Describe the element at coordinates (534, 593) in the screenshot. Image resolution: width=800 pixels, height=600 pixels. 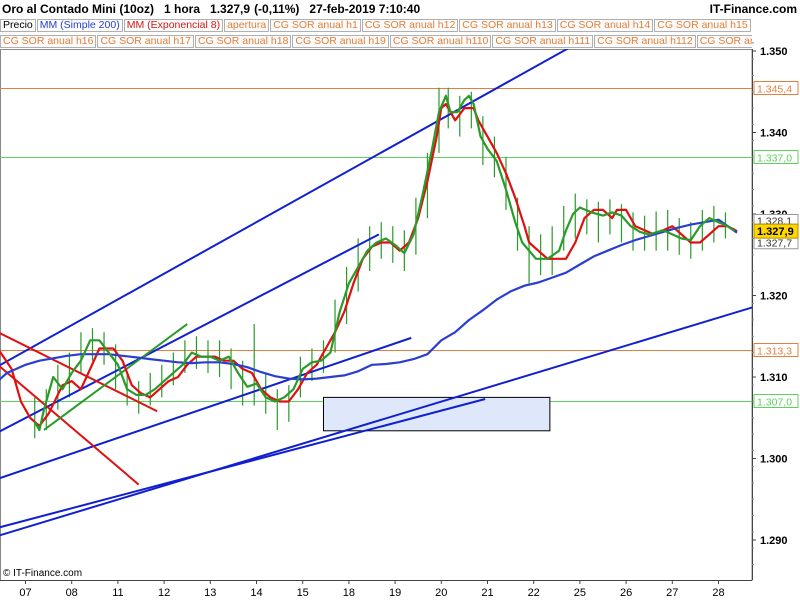
I see `x-tick-label: 22` at that location.